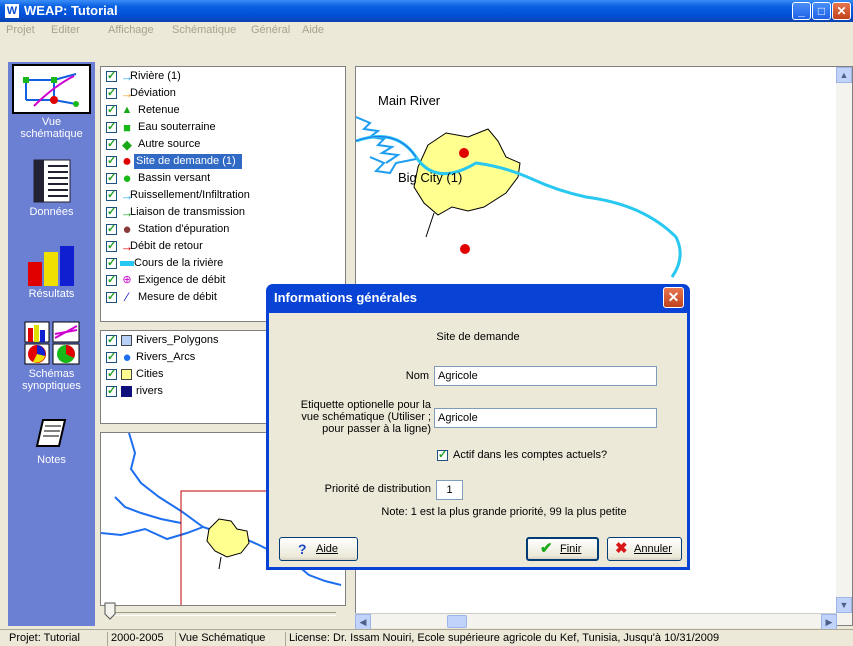 Image resolution: width=853 pixels, height=646 pixels. I want to click on legend-label: Exigence de débit, so click(182, 280).